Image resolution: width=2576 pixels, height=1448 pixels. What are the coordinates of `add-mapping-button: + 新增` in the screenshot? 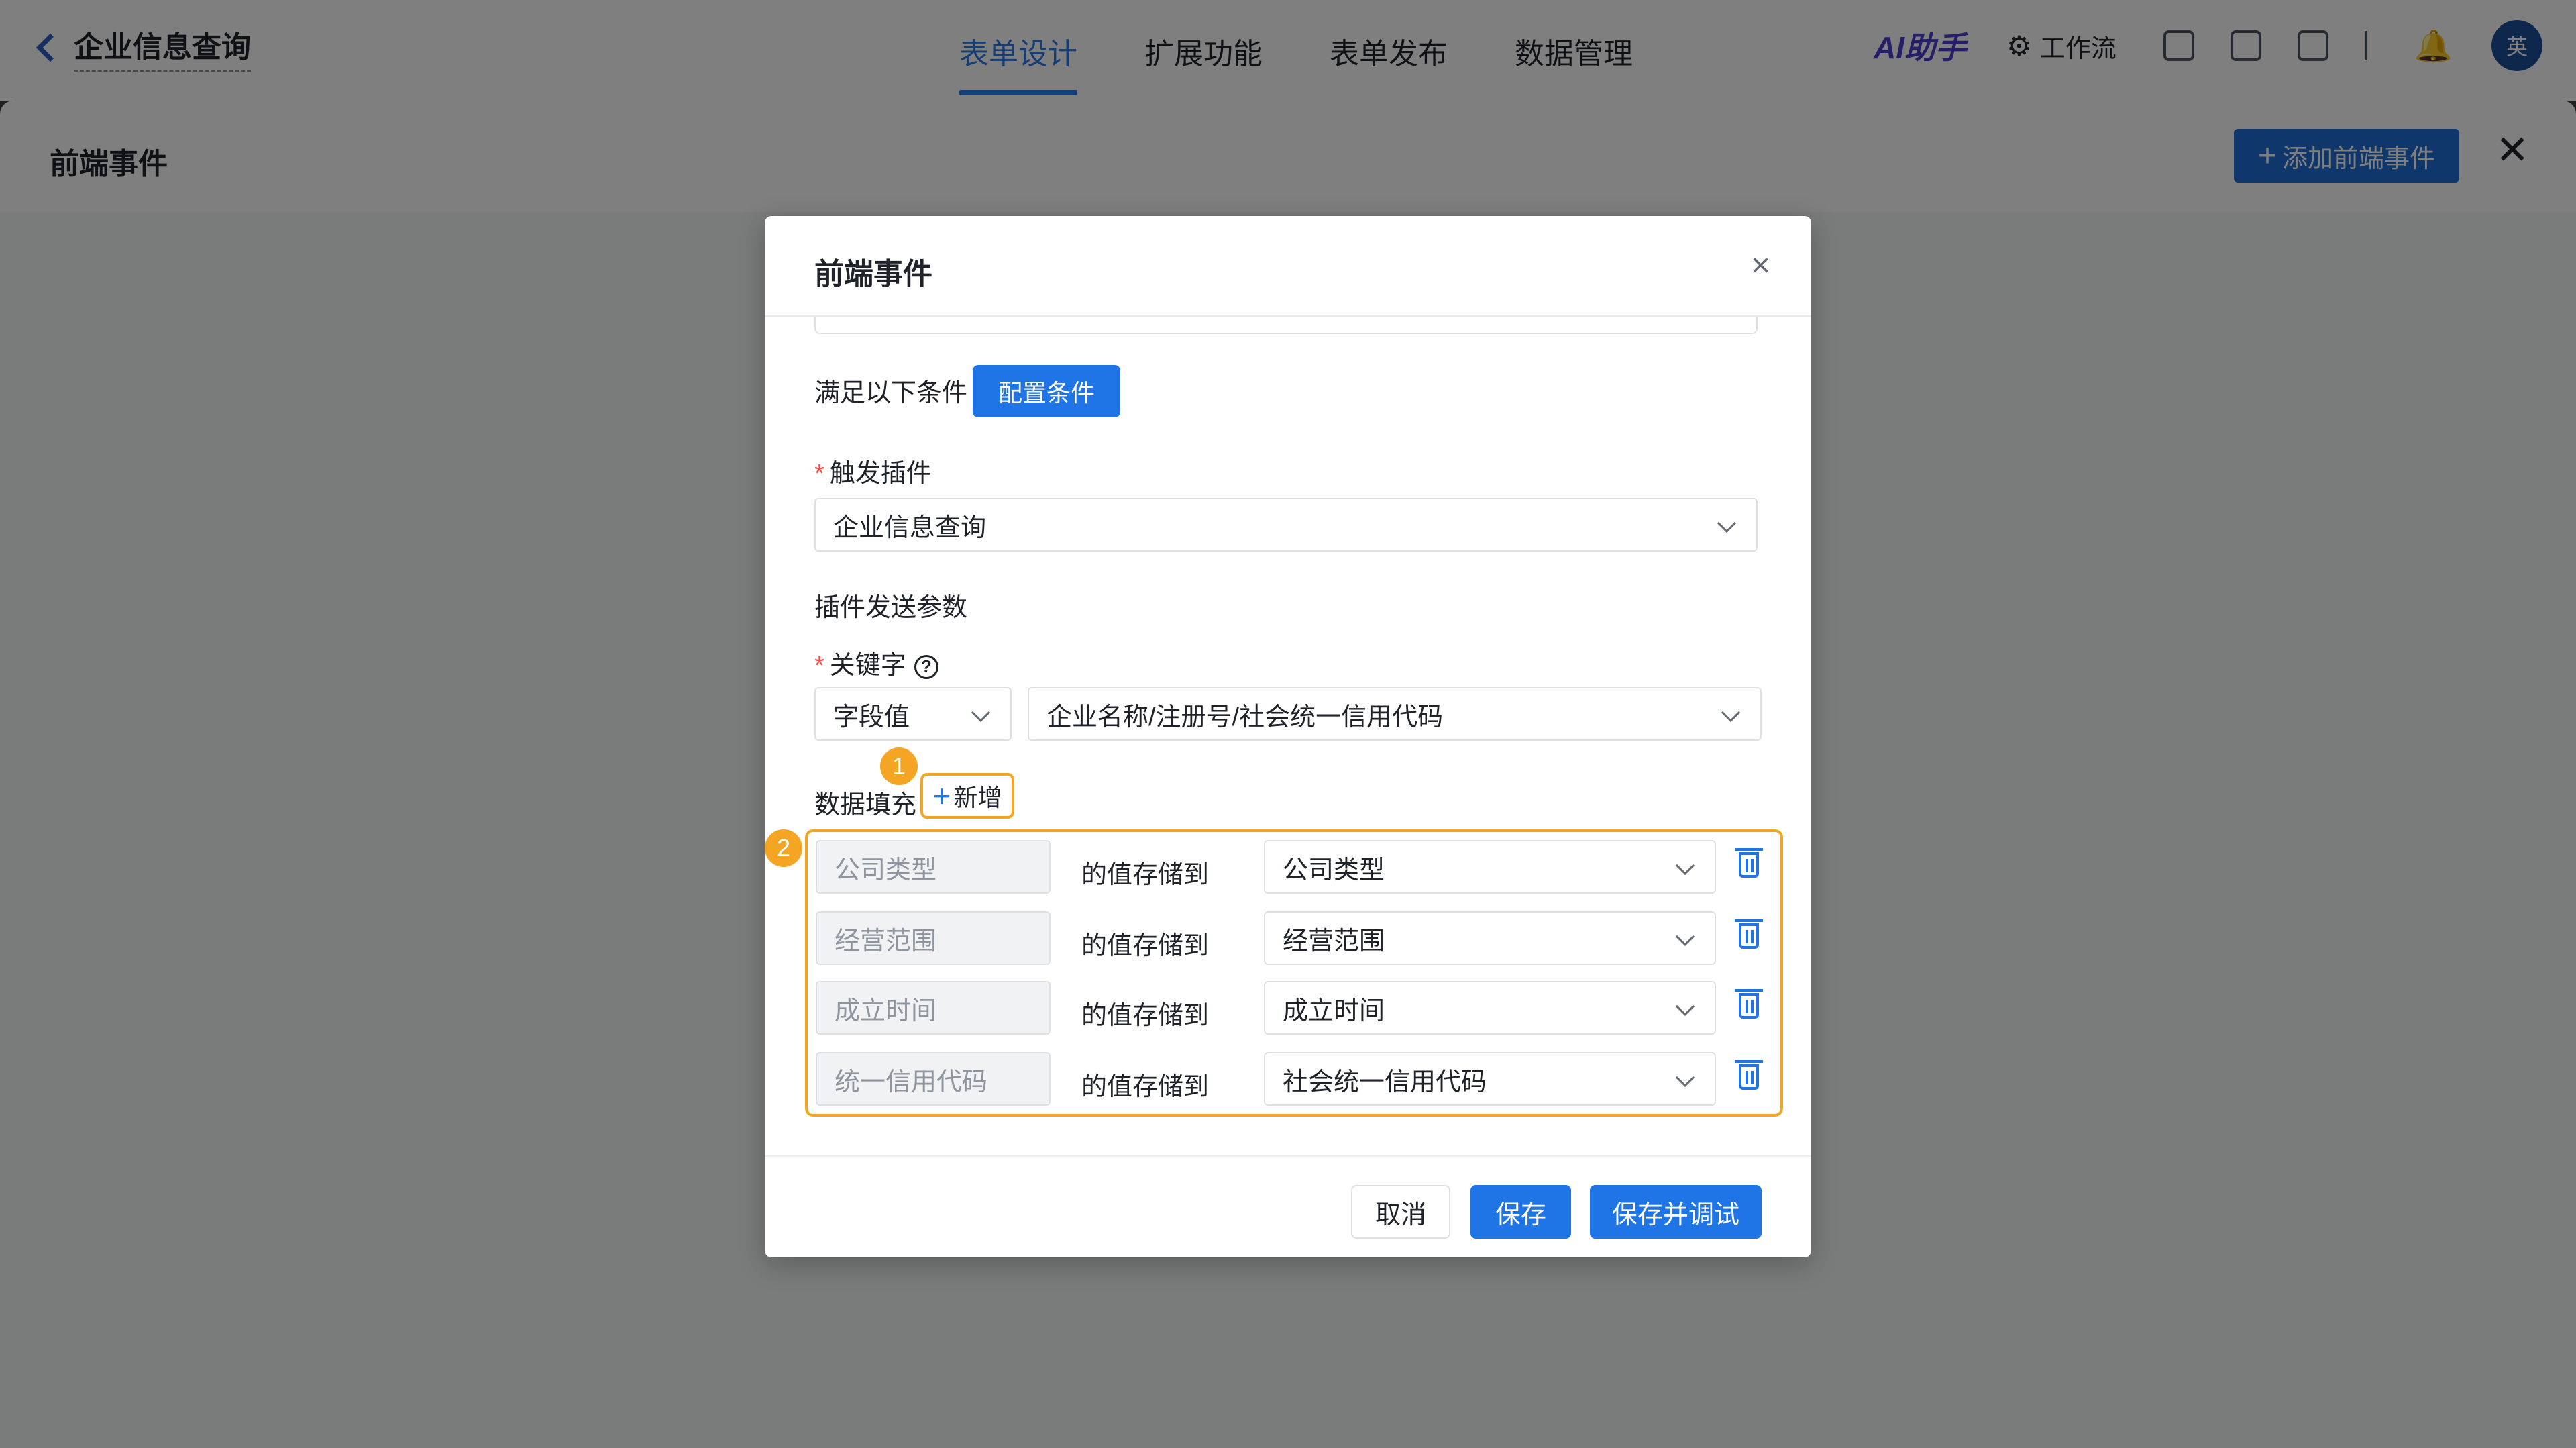 It's located at (967, 796).